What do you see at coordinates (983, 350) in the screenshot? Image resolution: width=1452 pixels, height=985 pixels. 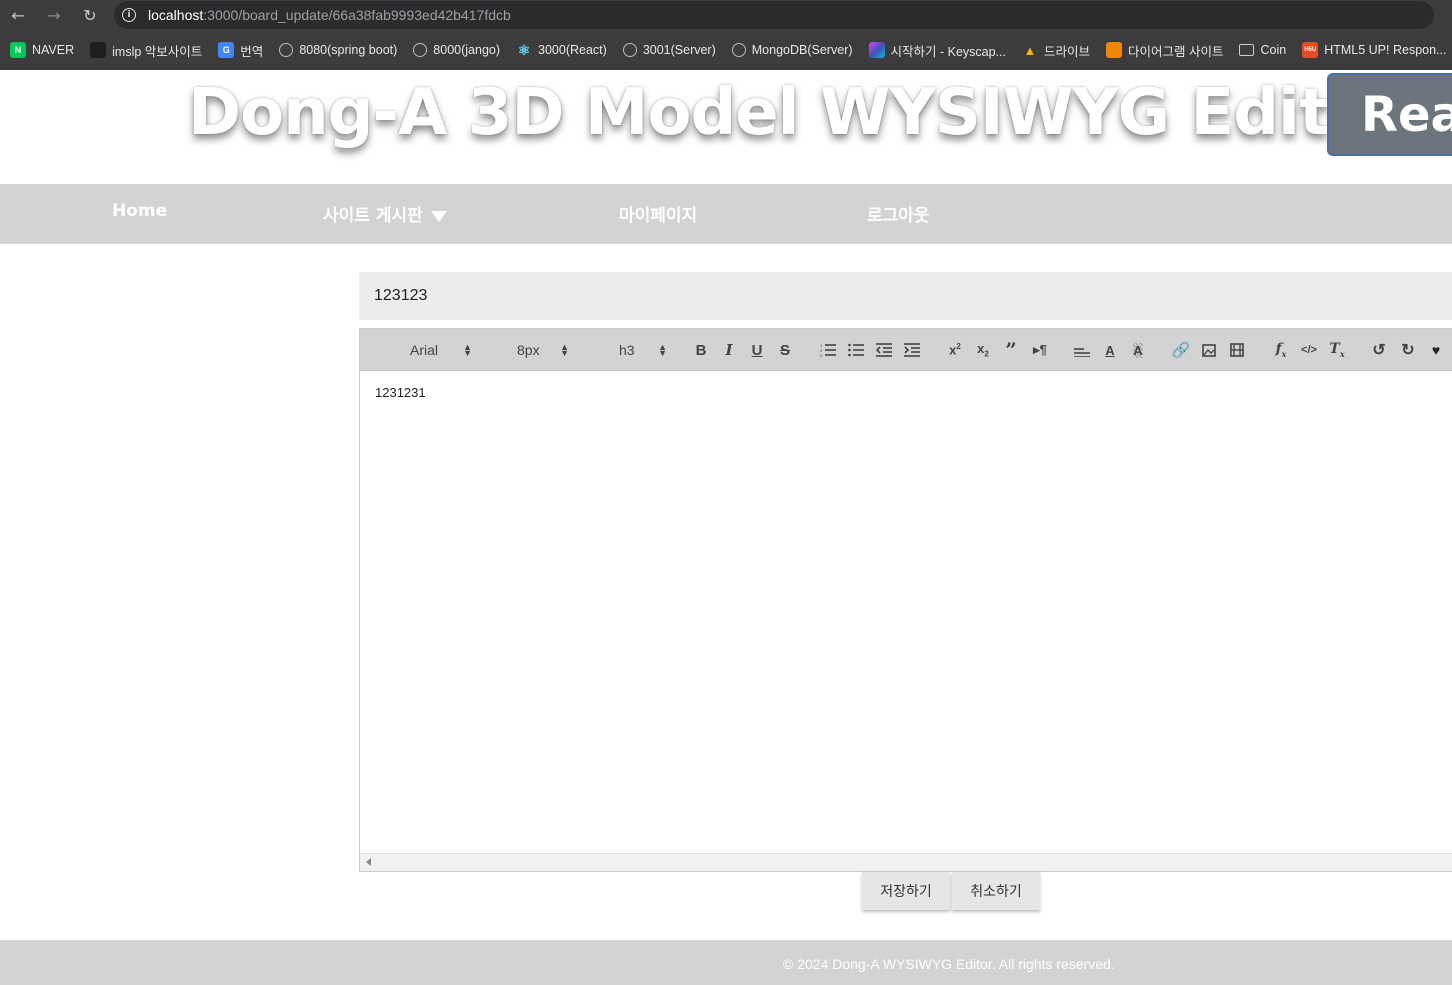 I see `subscript-icon: x2` at bounding box center [983, 350].